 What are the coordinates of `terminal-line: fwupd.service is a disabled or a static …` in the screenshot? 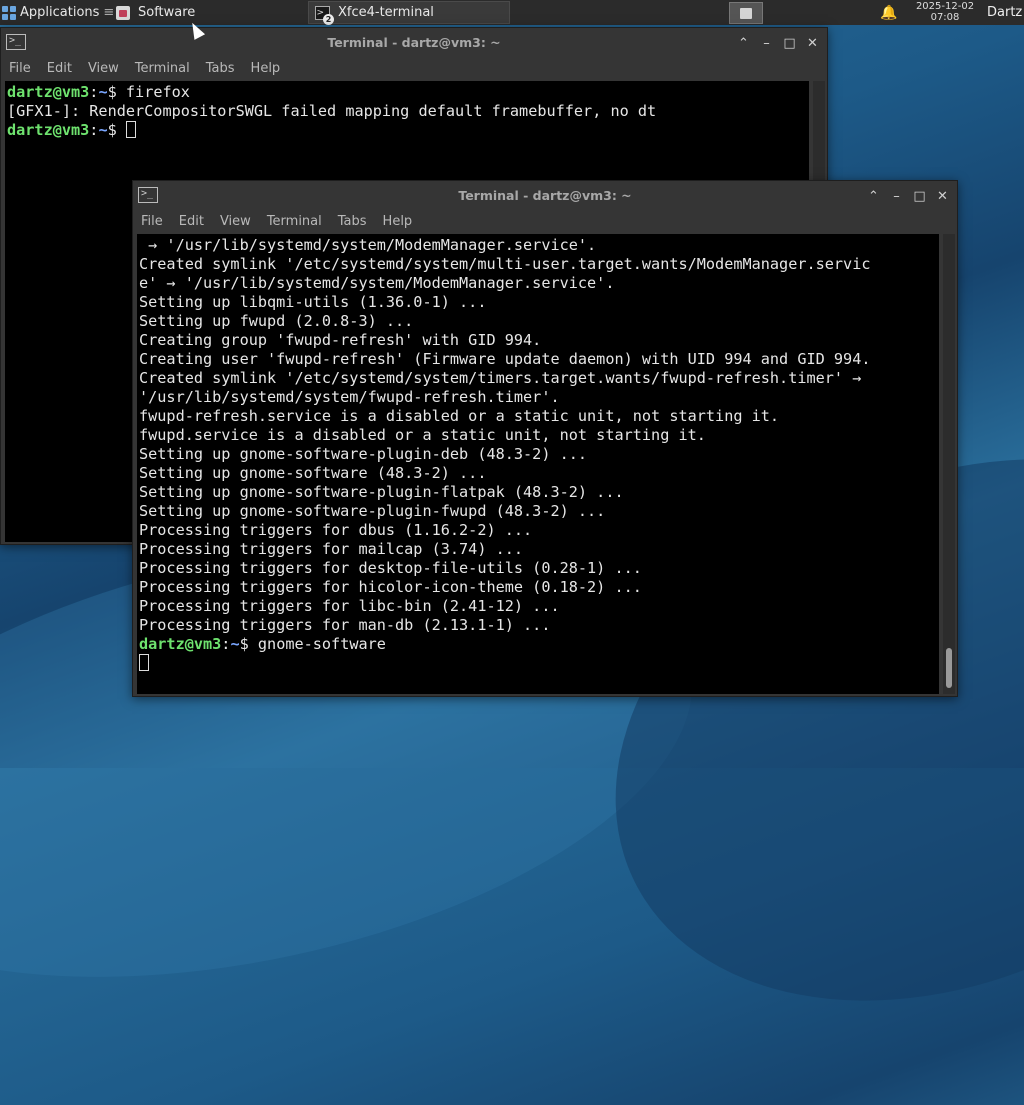 It's located at (422, 435).